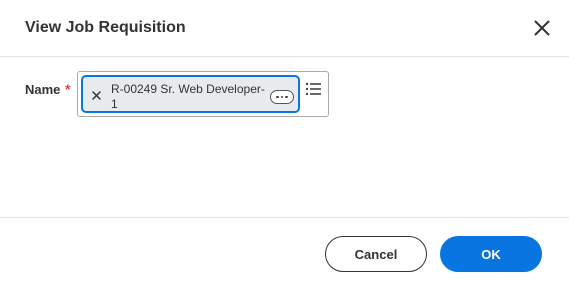  I want to click on list-icon, so click(313, 89).